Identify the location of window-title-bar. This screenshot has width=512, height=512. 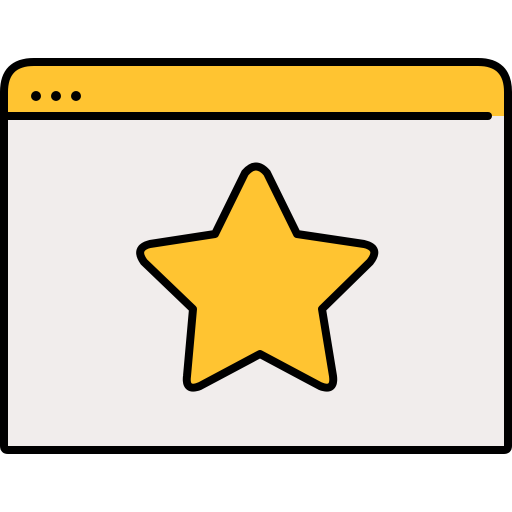
(256, 91).